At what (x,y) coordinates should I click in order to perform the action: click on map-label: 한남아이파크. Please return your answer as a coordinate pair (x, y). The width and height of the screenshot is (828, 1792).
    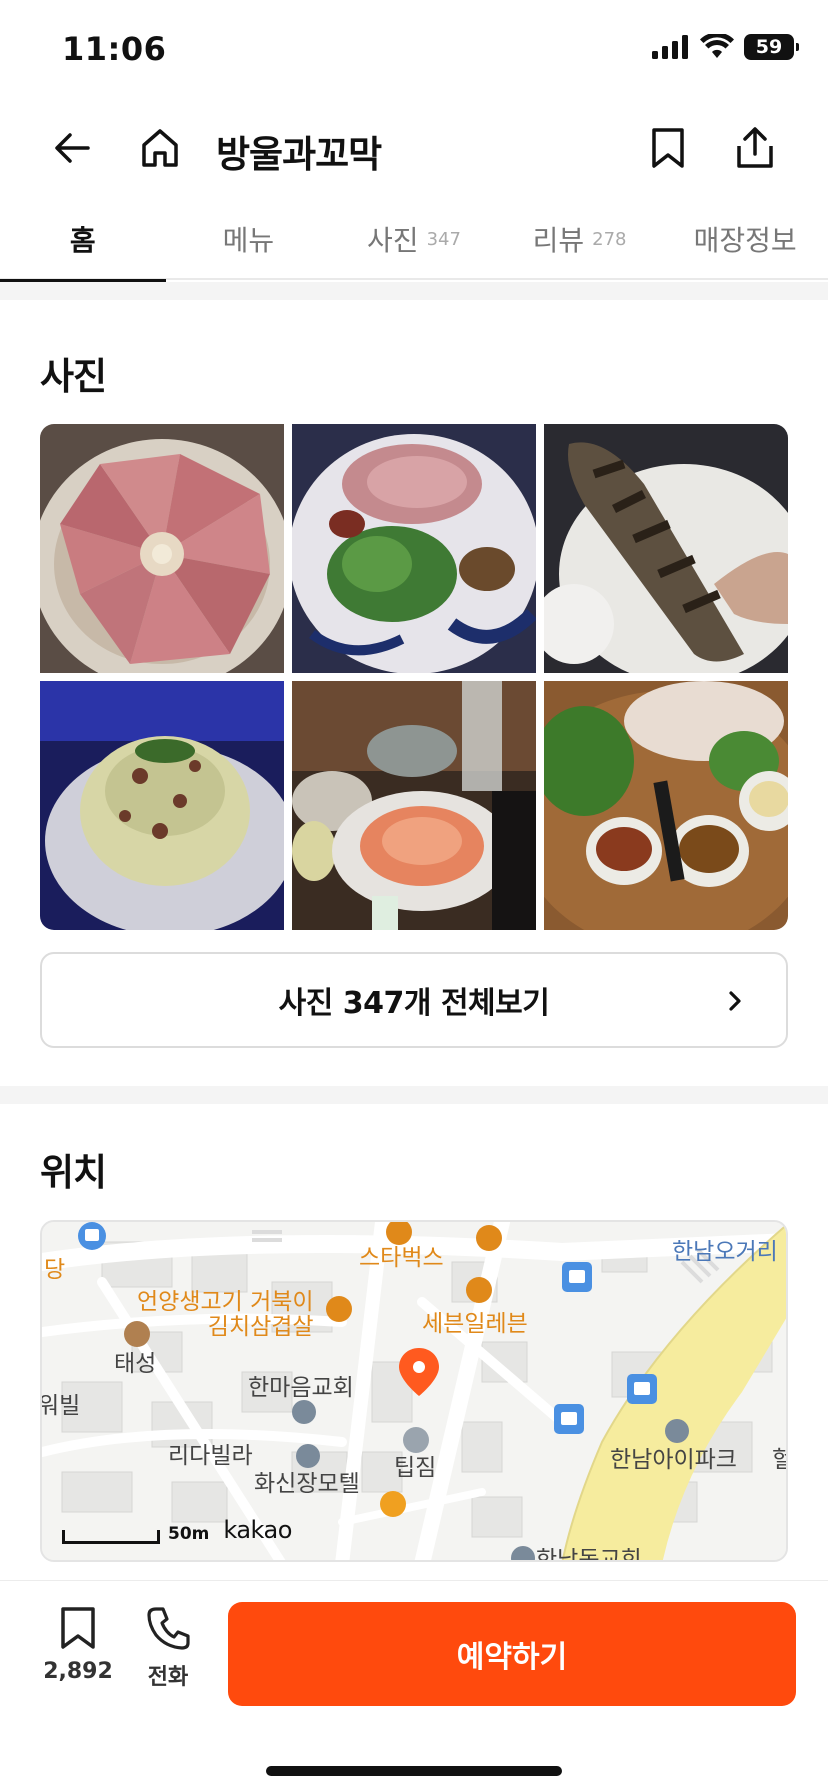
    Looking at the image, I should click on (673, 1460).